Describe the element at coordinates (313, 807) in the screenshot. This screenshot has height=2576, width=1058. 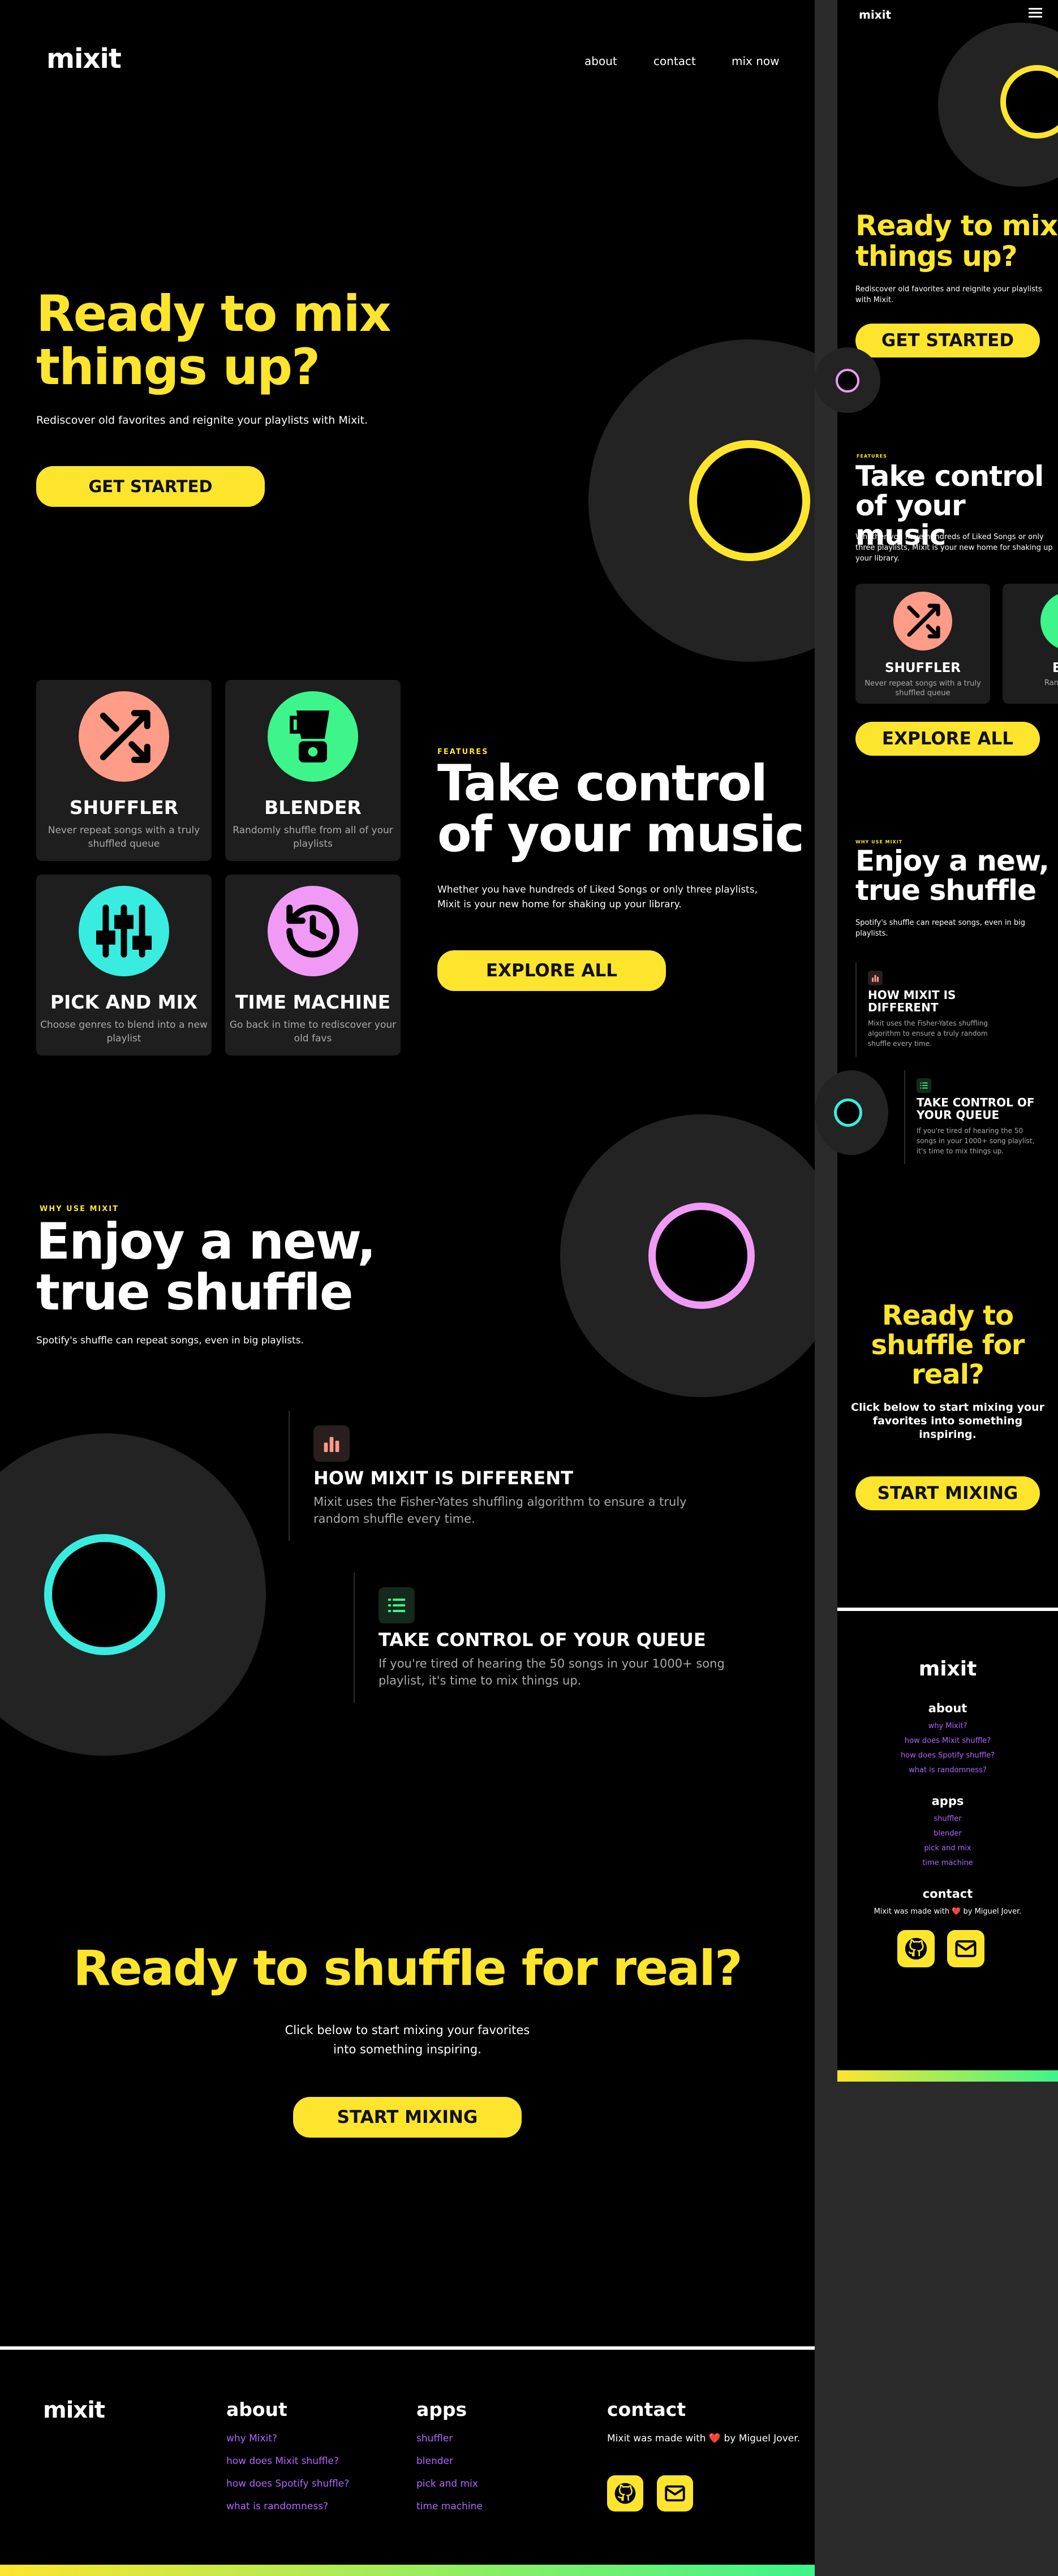
I see `card-title: BLENDER` at that location.